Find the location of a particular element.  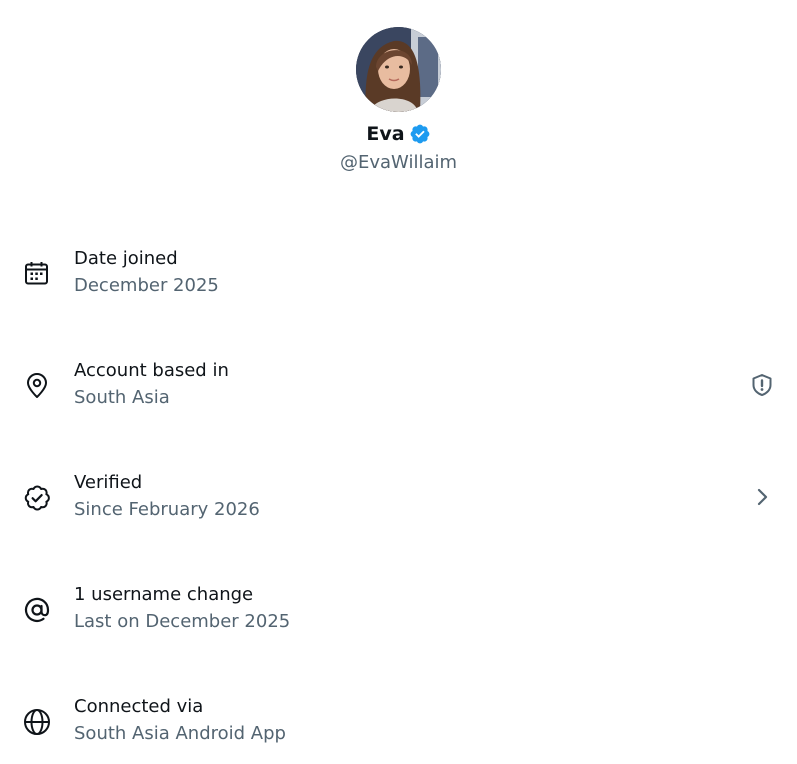

location-pin-icon is located at coordinates (37, 386).